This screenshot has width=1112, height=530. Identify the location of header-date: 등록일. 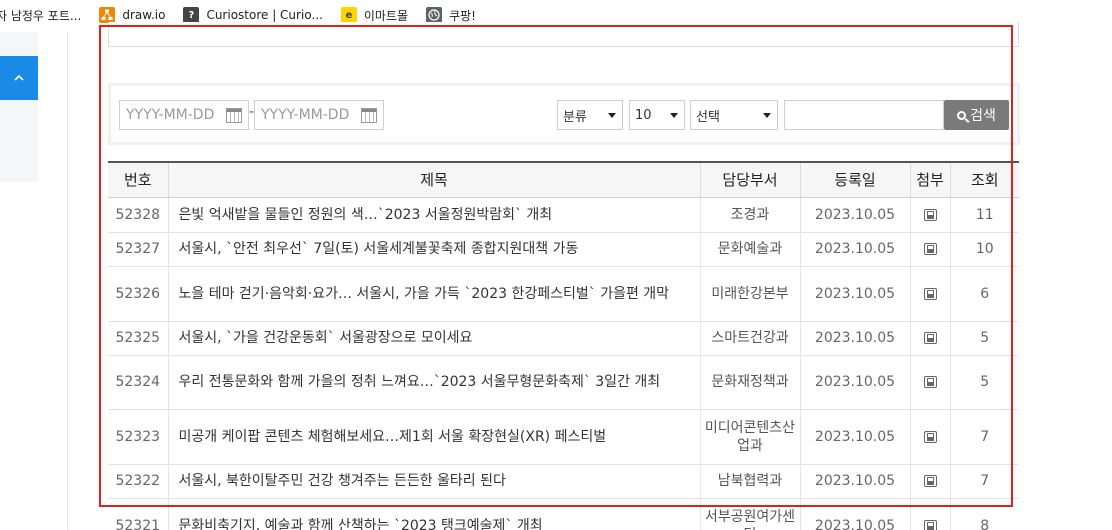
(855, 179).